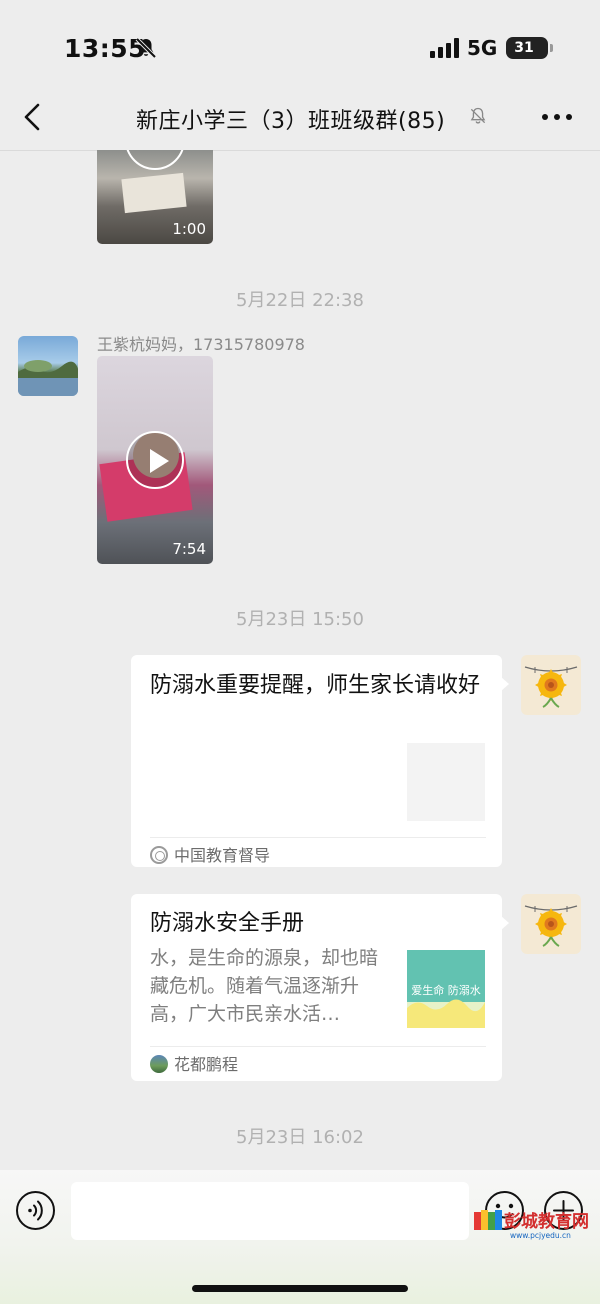 This screenshot has height=1304, width=600. Describe the element at coordinates (300, 150) in the screenshot. I see `nav-divider` at that location.